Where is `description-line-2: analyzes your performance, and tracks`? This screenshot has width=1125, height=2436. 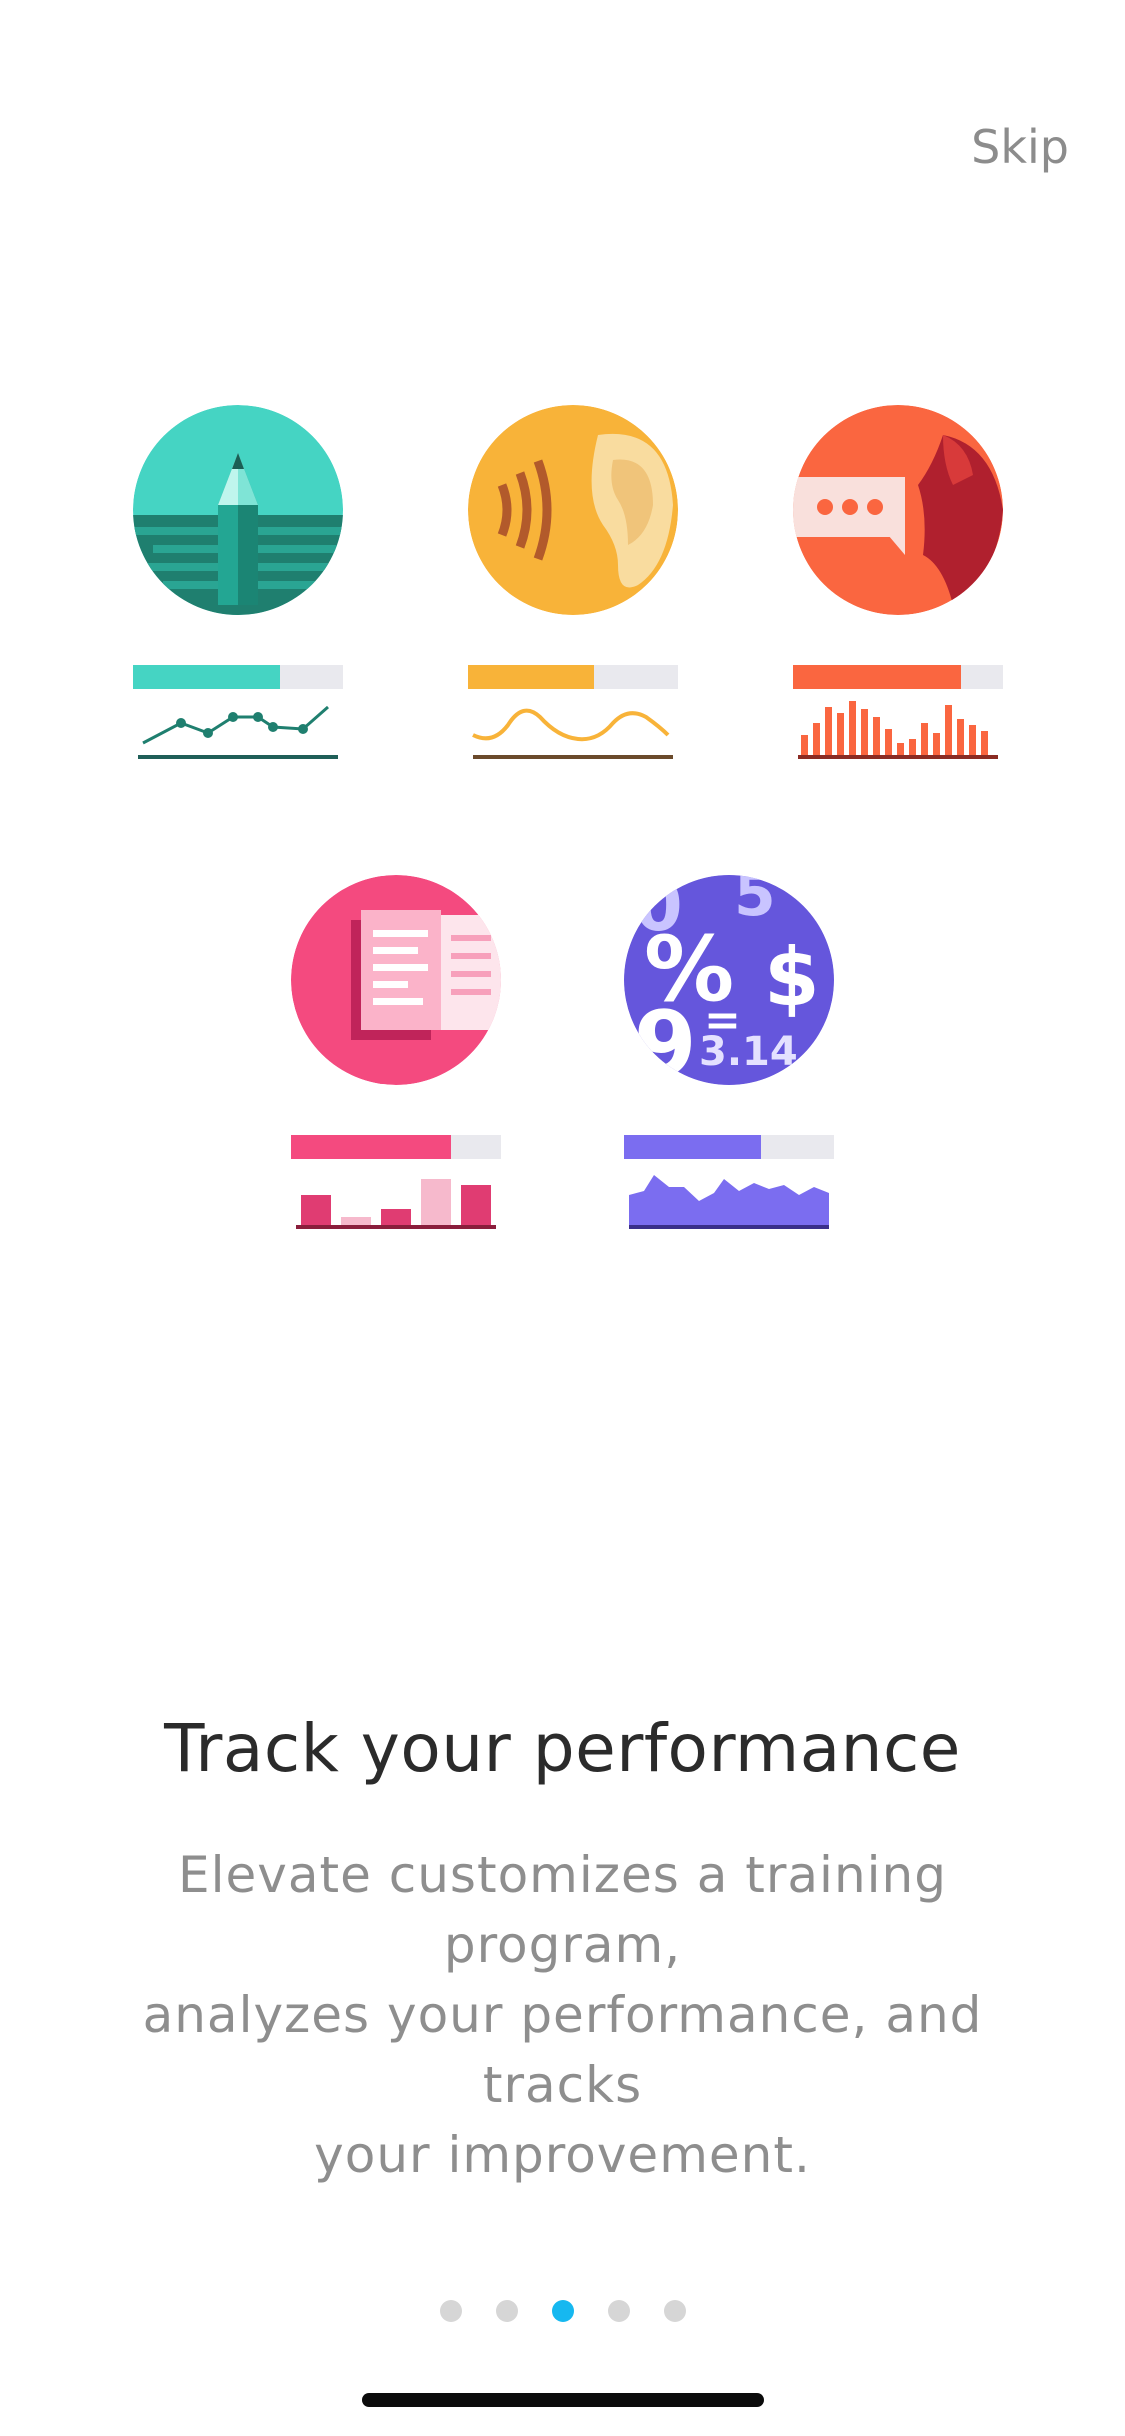 description-line-2: analyzes your performance, and tracks is located at coordinates (562, 2050).